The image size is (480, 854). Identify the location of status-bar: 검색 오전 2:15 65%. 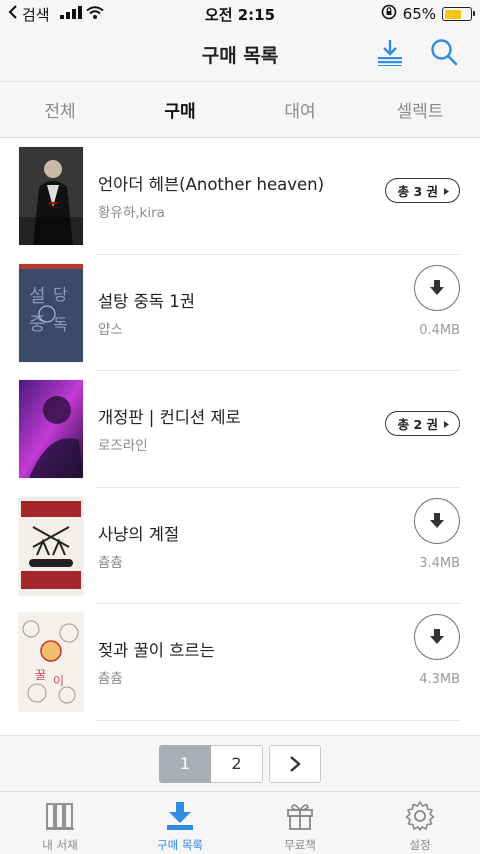
(240, 14).